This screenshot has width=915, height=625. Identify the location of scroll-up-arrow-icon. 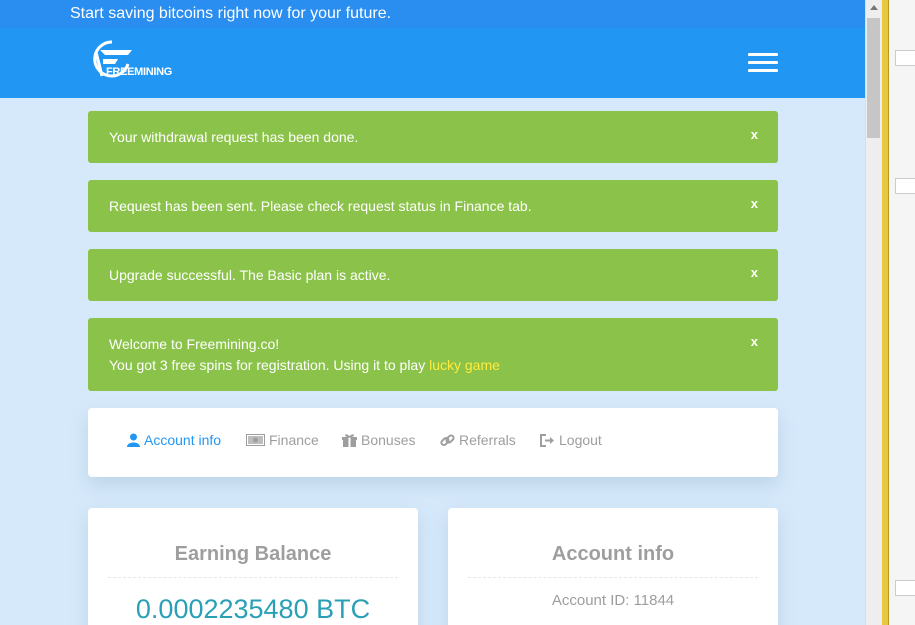
(874, 7).